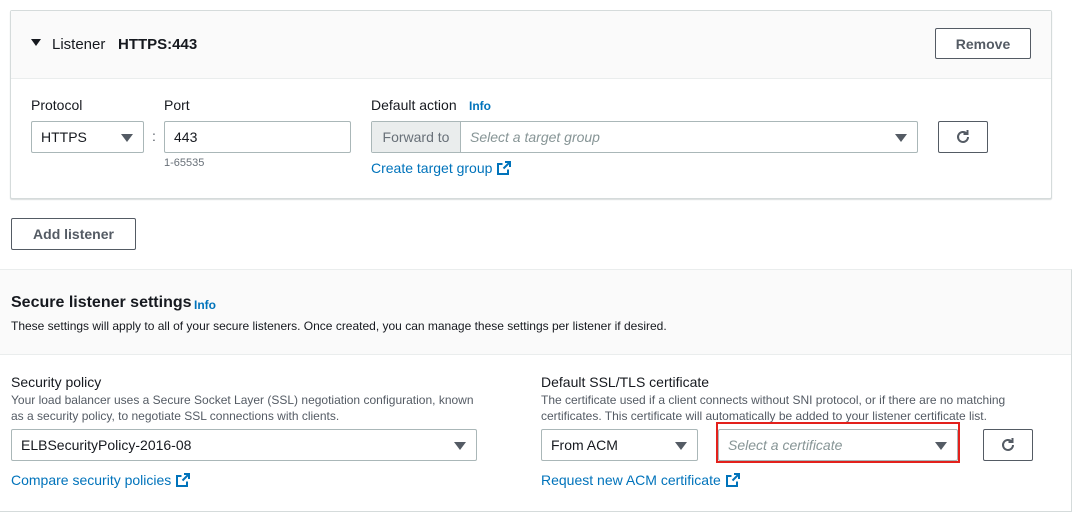 The height and width of the screenshot is (517, 1079). What do you see at coordinates (184, 163) in the screenshot?
I see `port-hint: 1-65535` at bounding box center [184, 163].